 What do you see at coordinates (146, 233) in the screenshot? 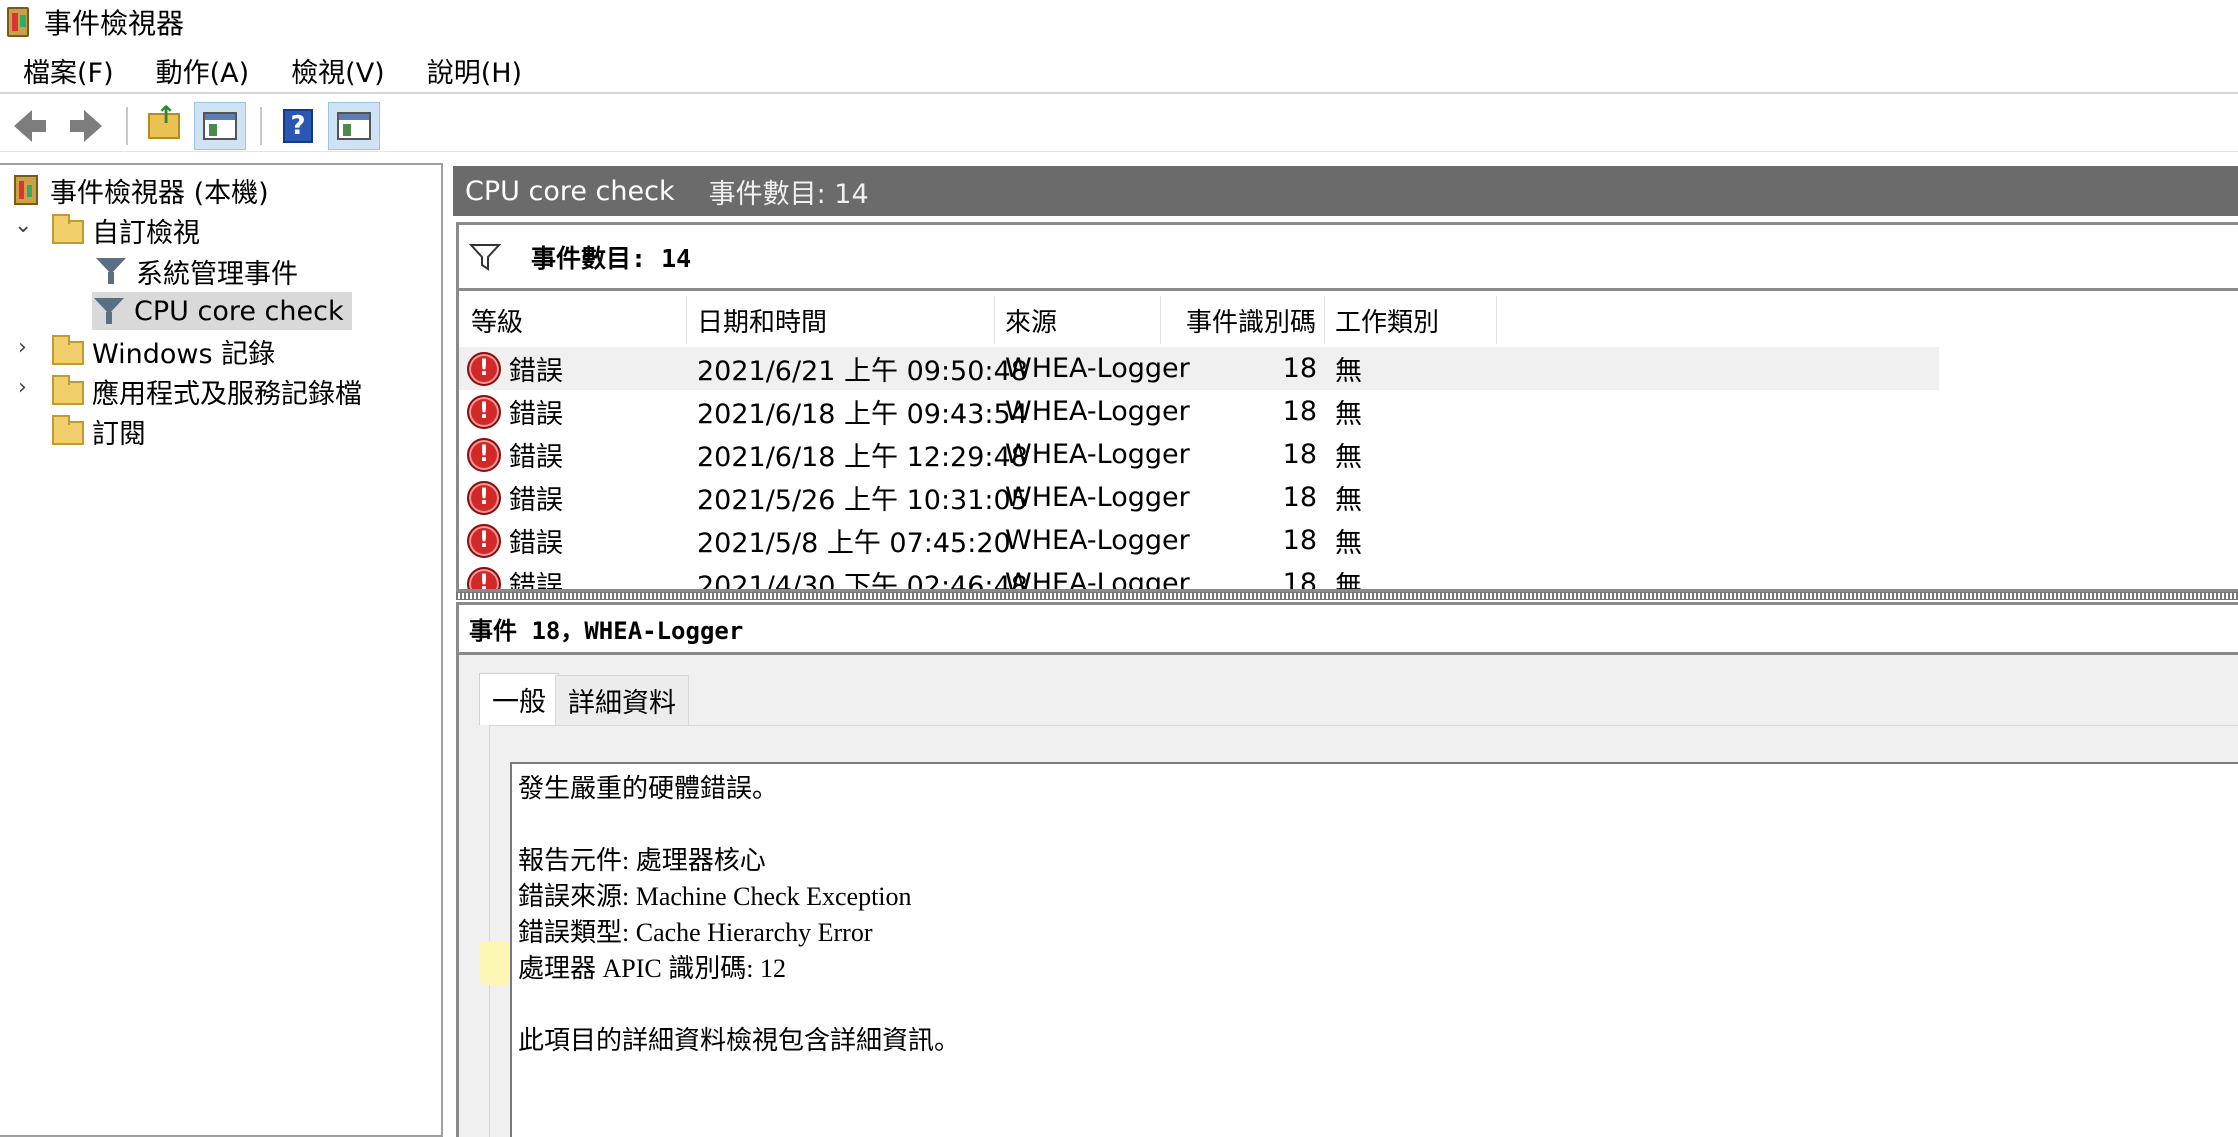
I see `tree-item-label: 自訂檢視` at bounding box center [146, 233].